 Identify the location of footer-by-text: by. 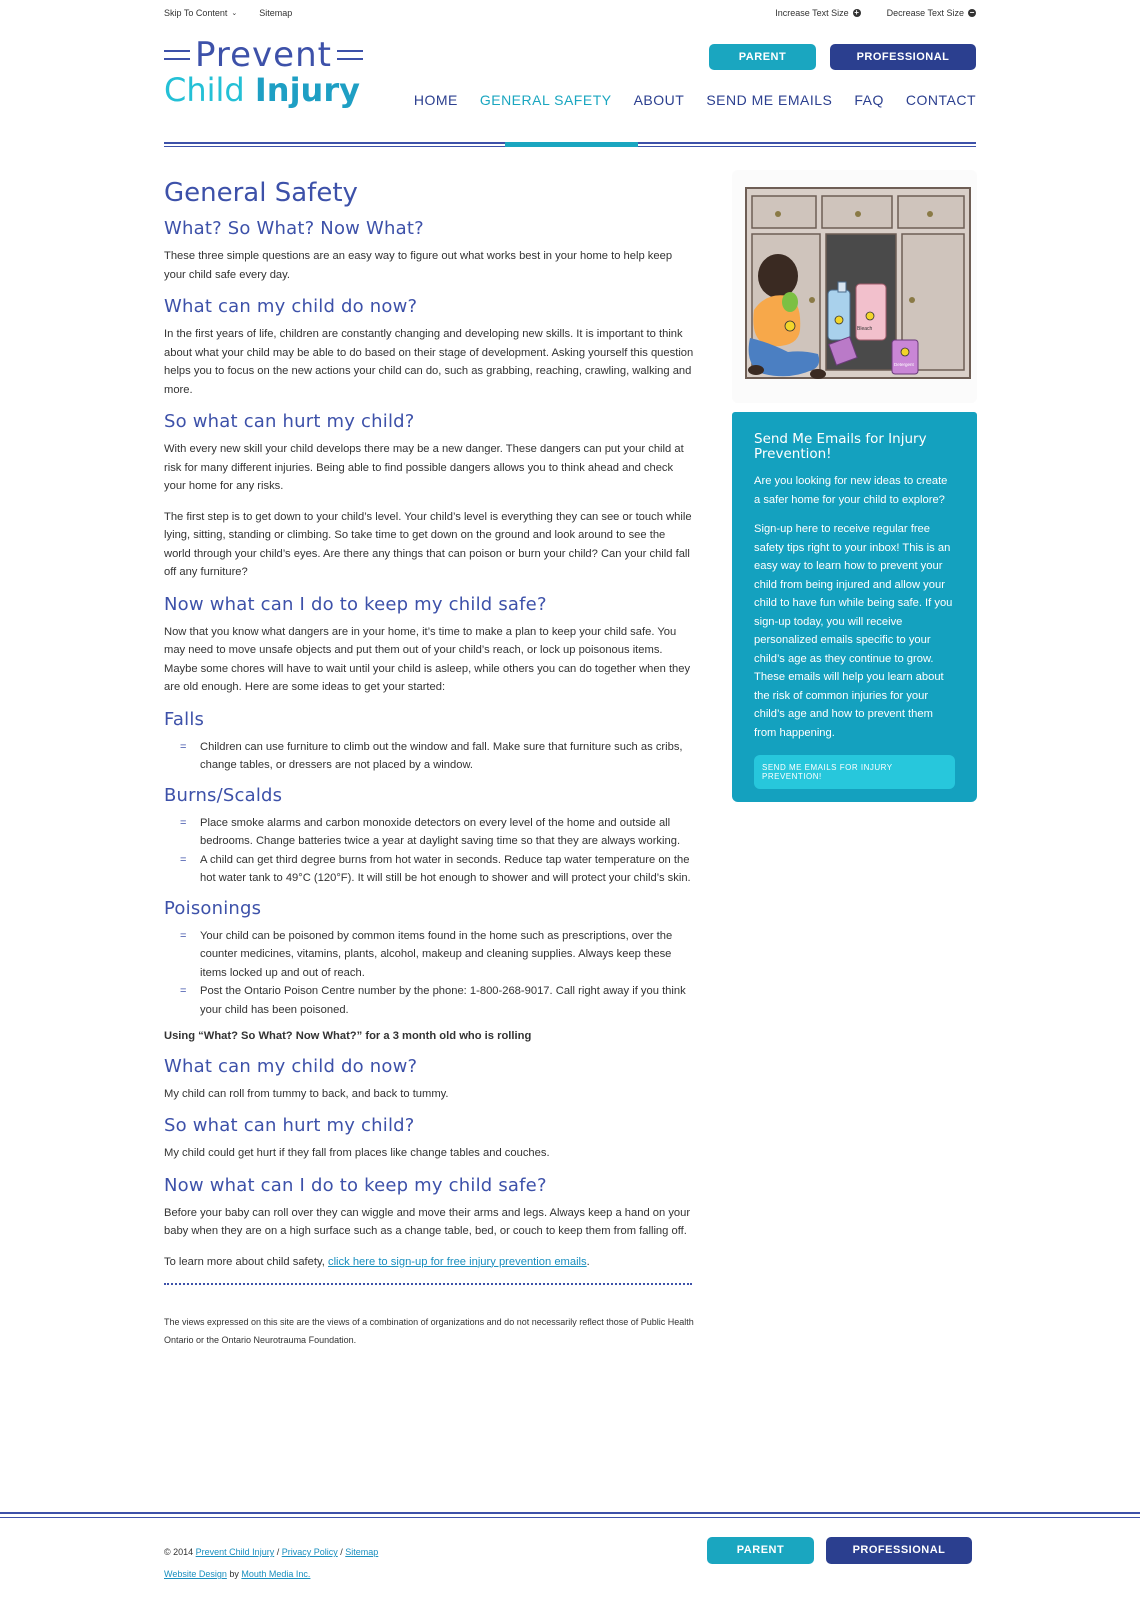
(234, 1574).